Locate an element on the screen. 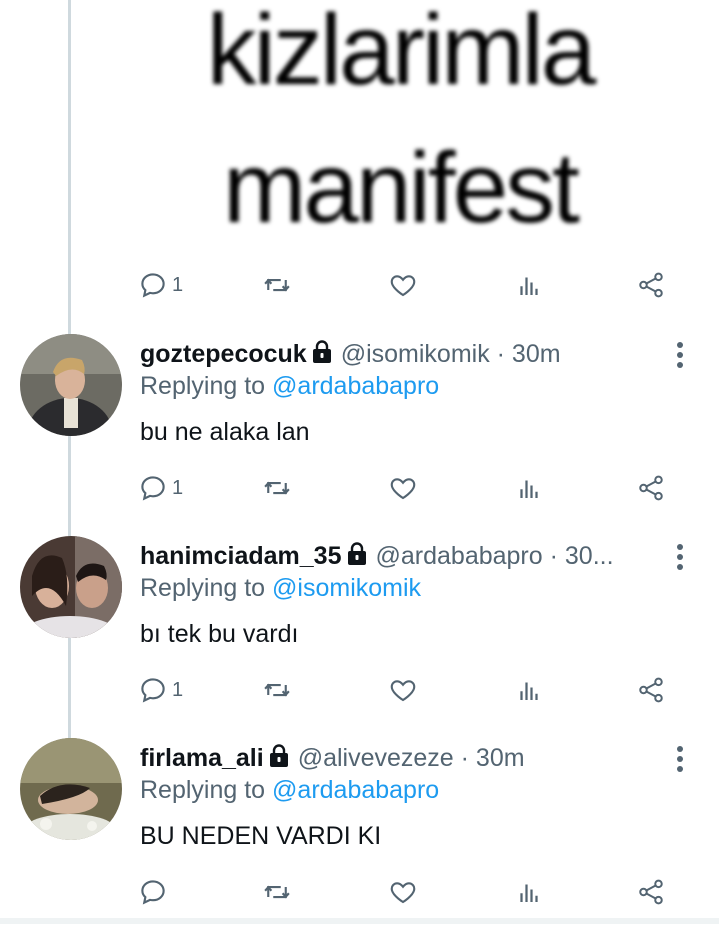 This screenshot has width=719, height=938. tweet-header: goztepecocuk @isomikomik · 30m is located at coordinates (399, 354).